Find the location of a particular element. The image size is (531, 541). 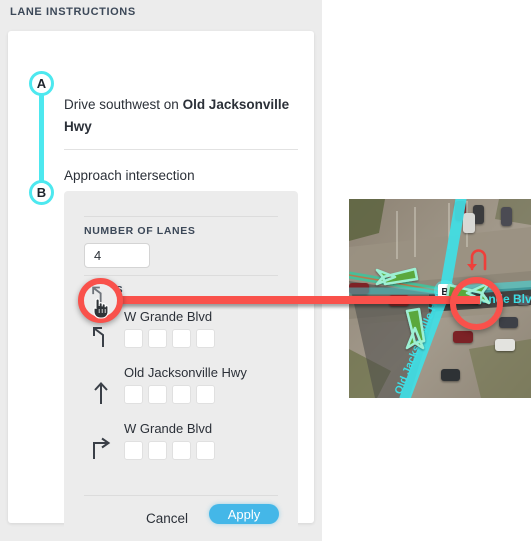

straight-arrow-icon is located at coordinates (101, 393).